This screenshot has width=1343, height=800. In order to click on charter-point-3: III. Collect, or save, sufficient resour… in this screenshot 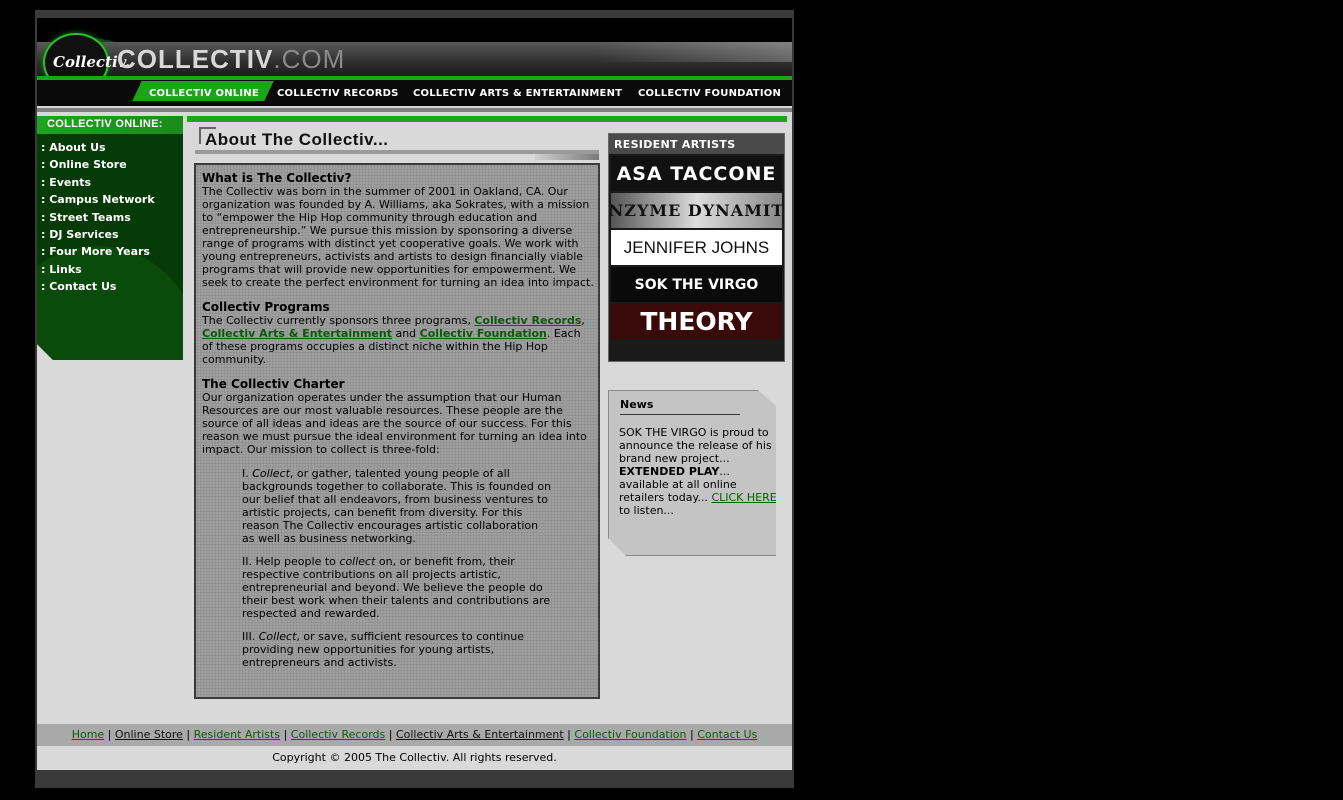, I will do `click(397, 649)`.